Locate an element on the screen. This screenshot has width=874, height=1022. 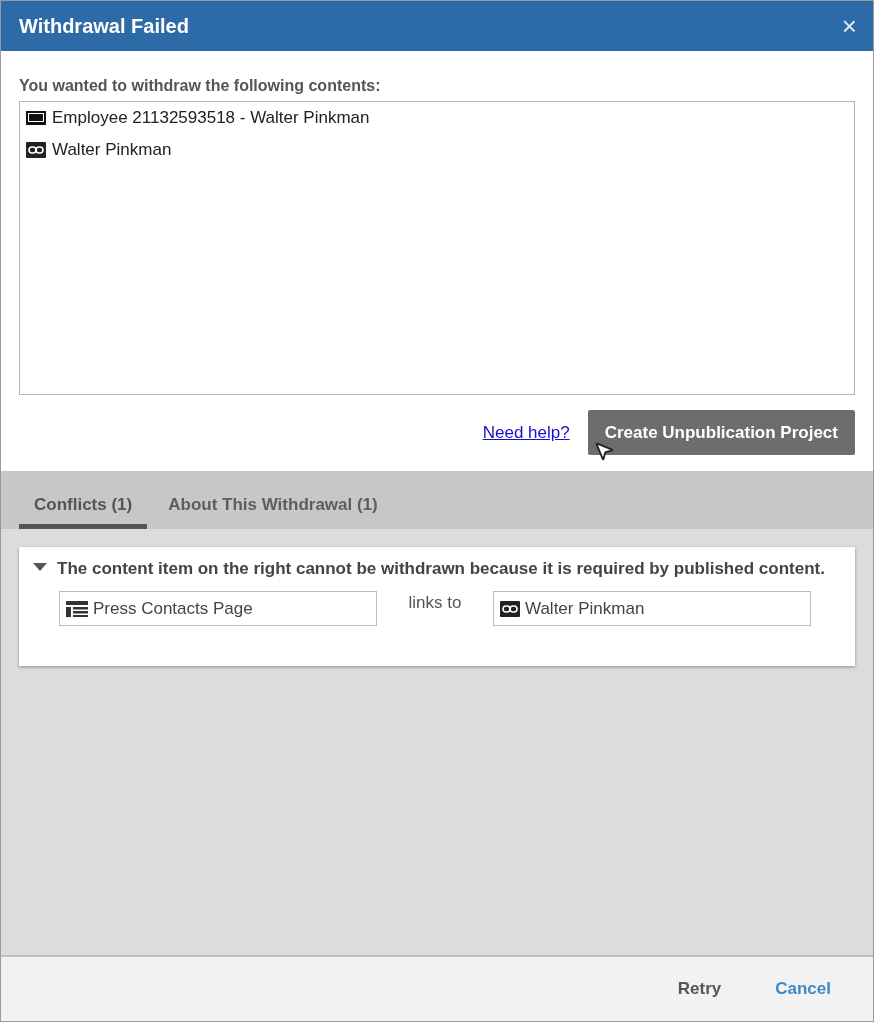
target-field: Walter Pinkman is located at coordinates (652, 608).